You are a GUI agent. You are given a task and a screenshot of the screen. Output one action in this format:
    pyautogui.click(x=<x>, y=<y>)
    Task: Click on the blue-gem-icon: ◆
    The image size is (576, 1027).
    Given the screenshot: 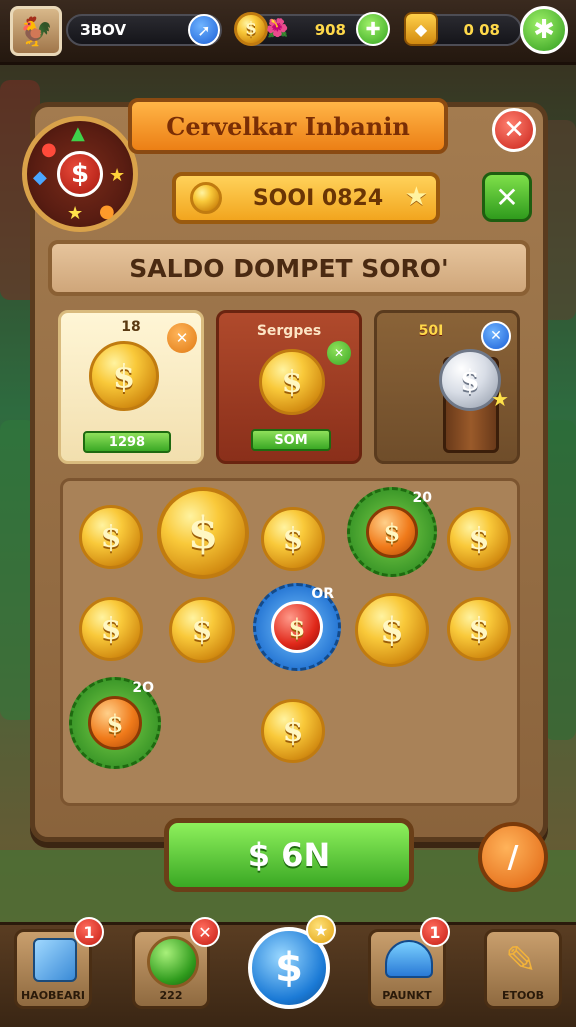 What is the action you would take?
    pyautogui.click(x=40, y=177)
    